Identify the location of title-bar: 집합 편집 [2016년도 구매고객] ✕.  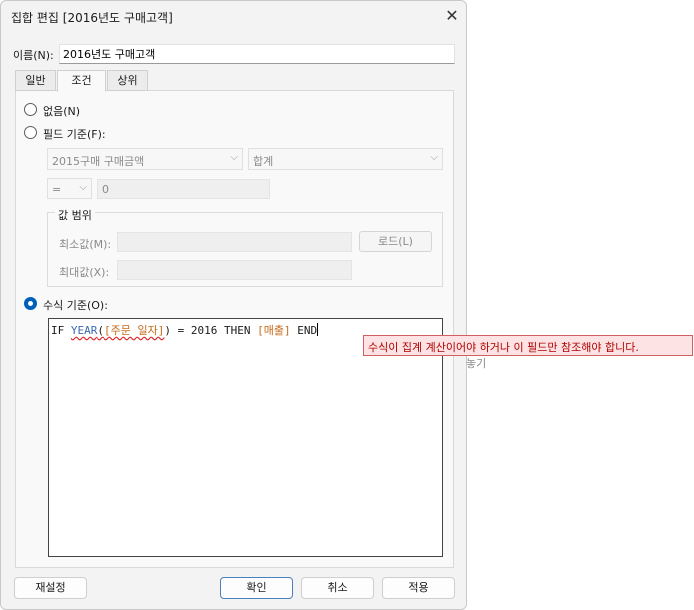
(233, 17).